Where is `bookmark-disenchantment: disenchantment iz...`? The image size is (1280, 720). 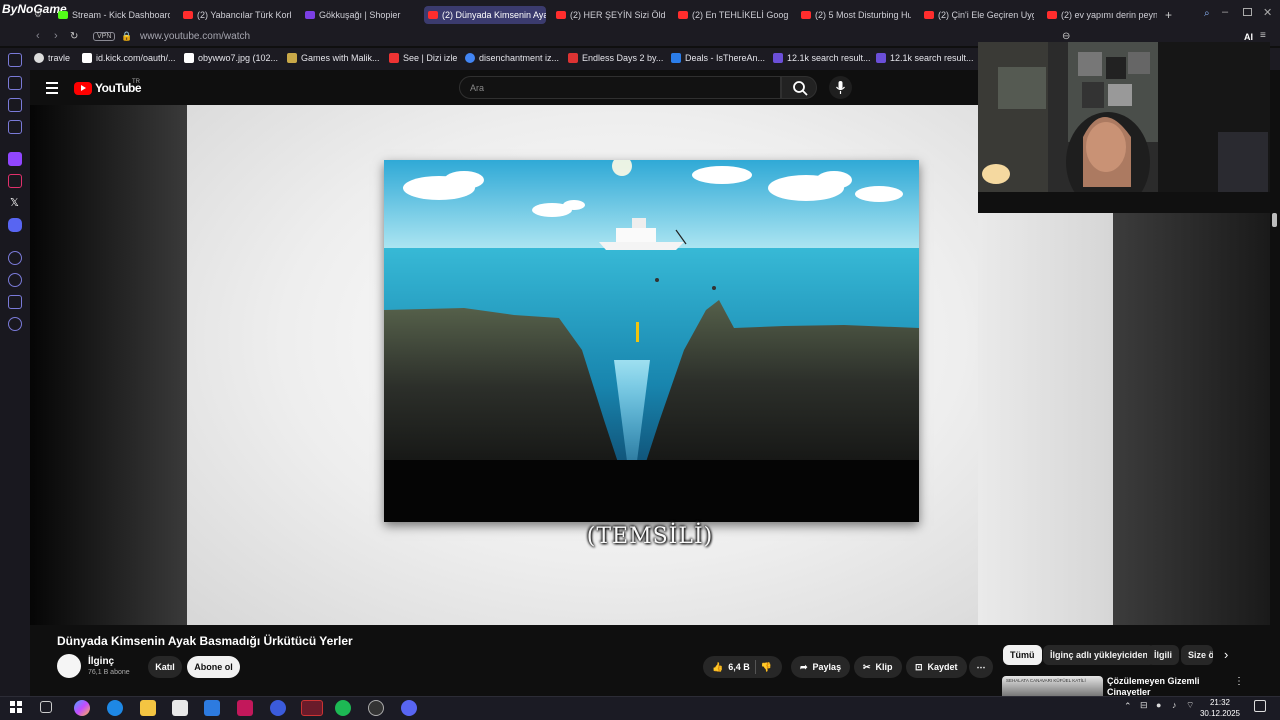
bookmark-disenchantment: disenchantment iz... is located at coordinates (512, 58).